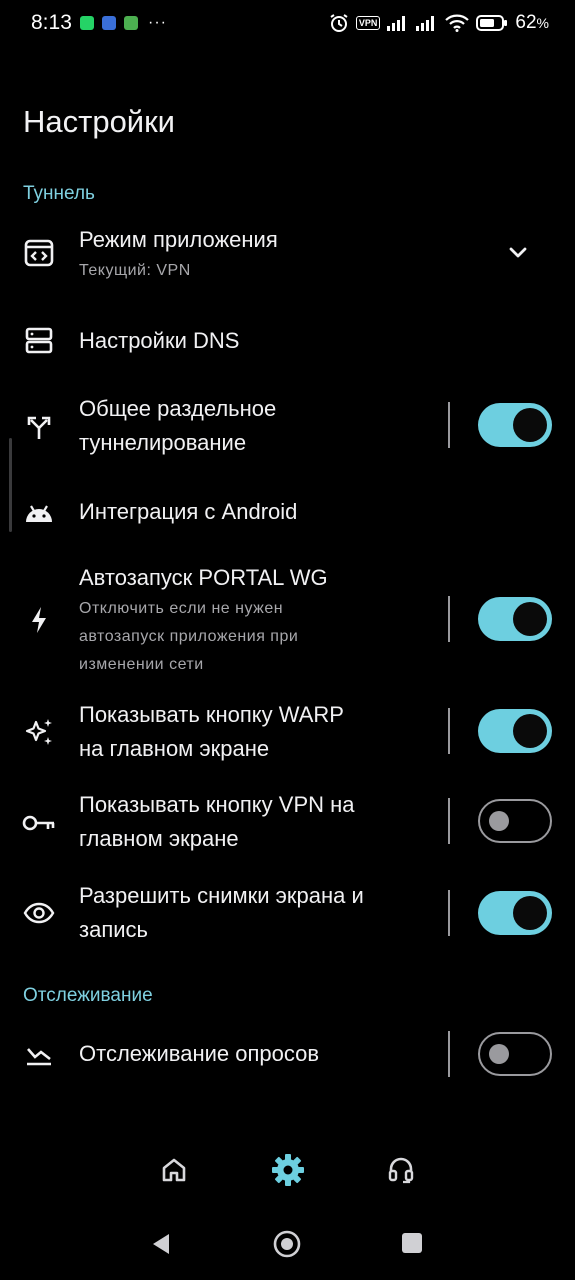 This screenshot has width=575, height=1280. Describe the element at coordinates (159, 838) in the screenshot. I see `setting-label: главном экране` at that location.